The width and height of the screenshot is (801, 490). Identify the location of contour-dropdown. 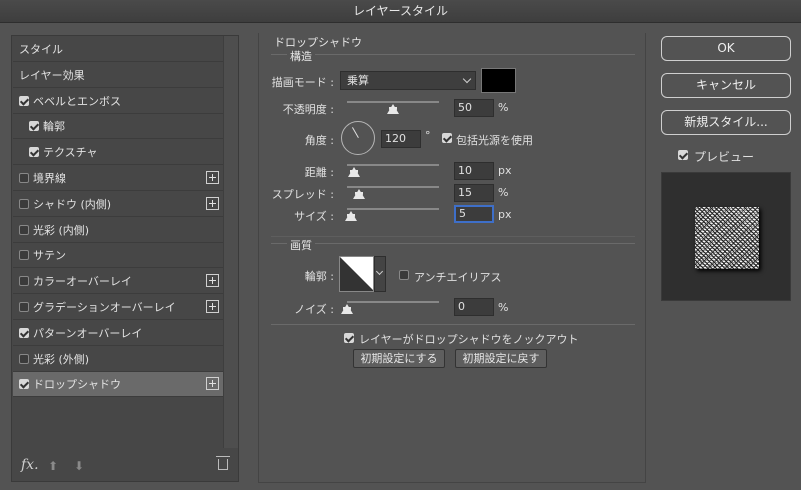
(380, 274).